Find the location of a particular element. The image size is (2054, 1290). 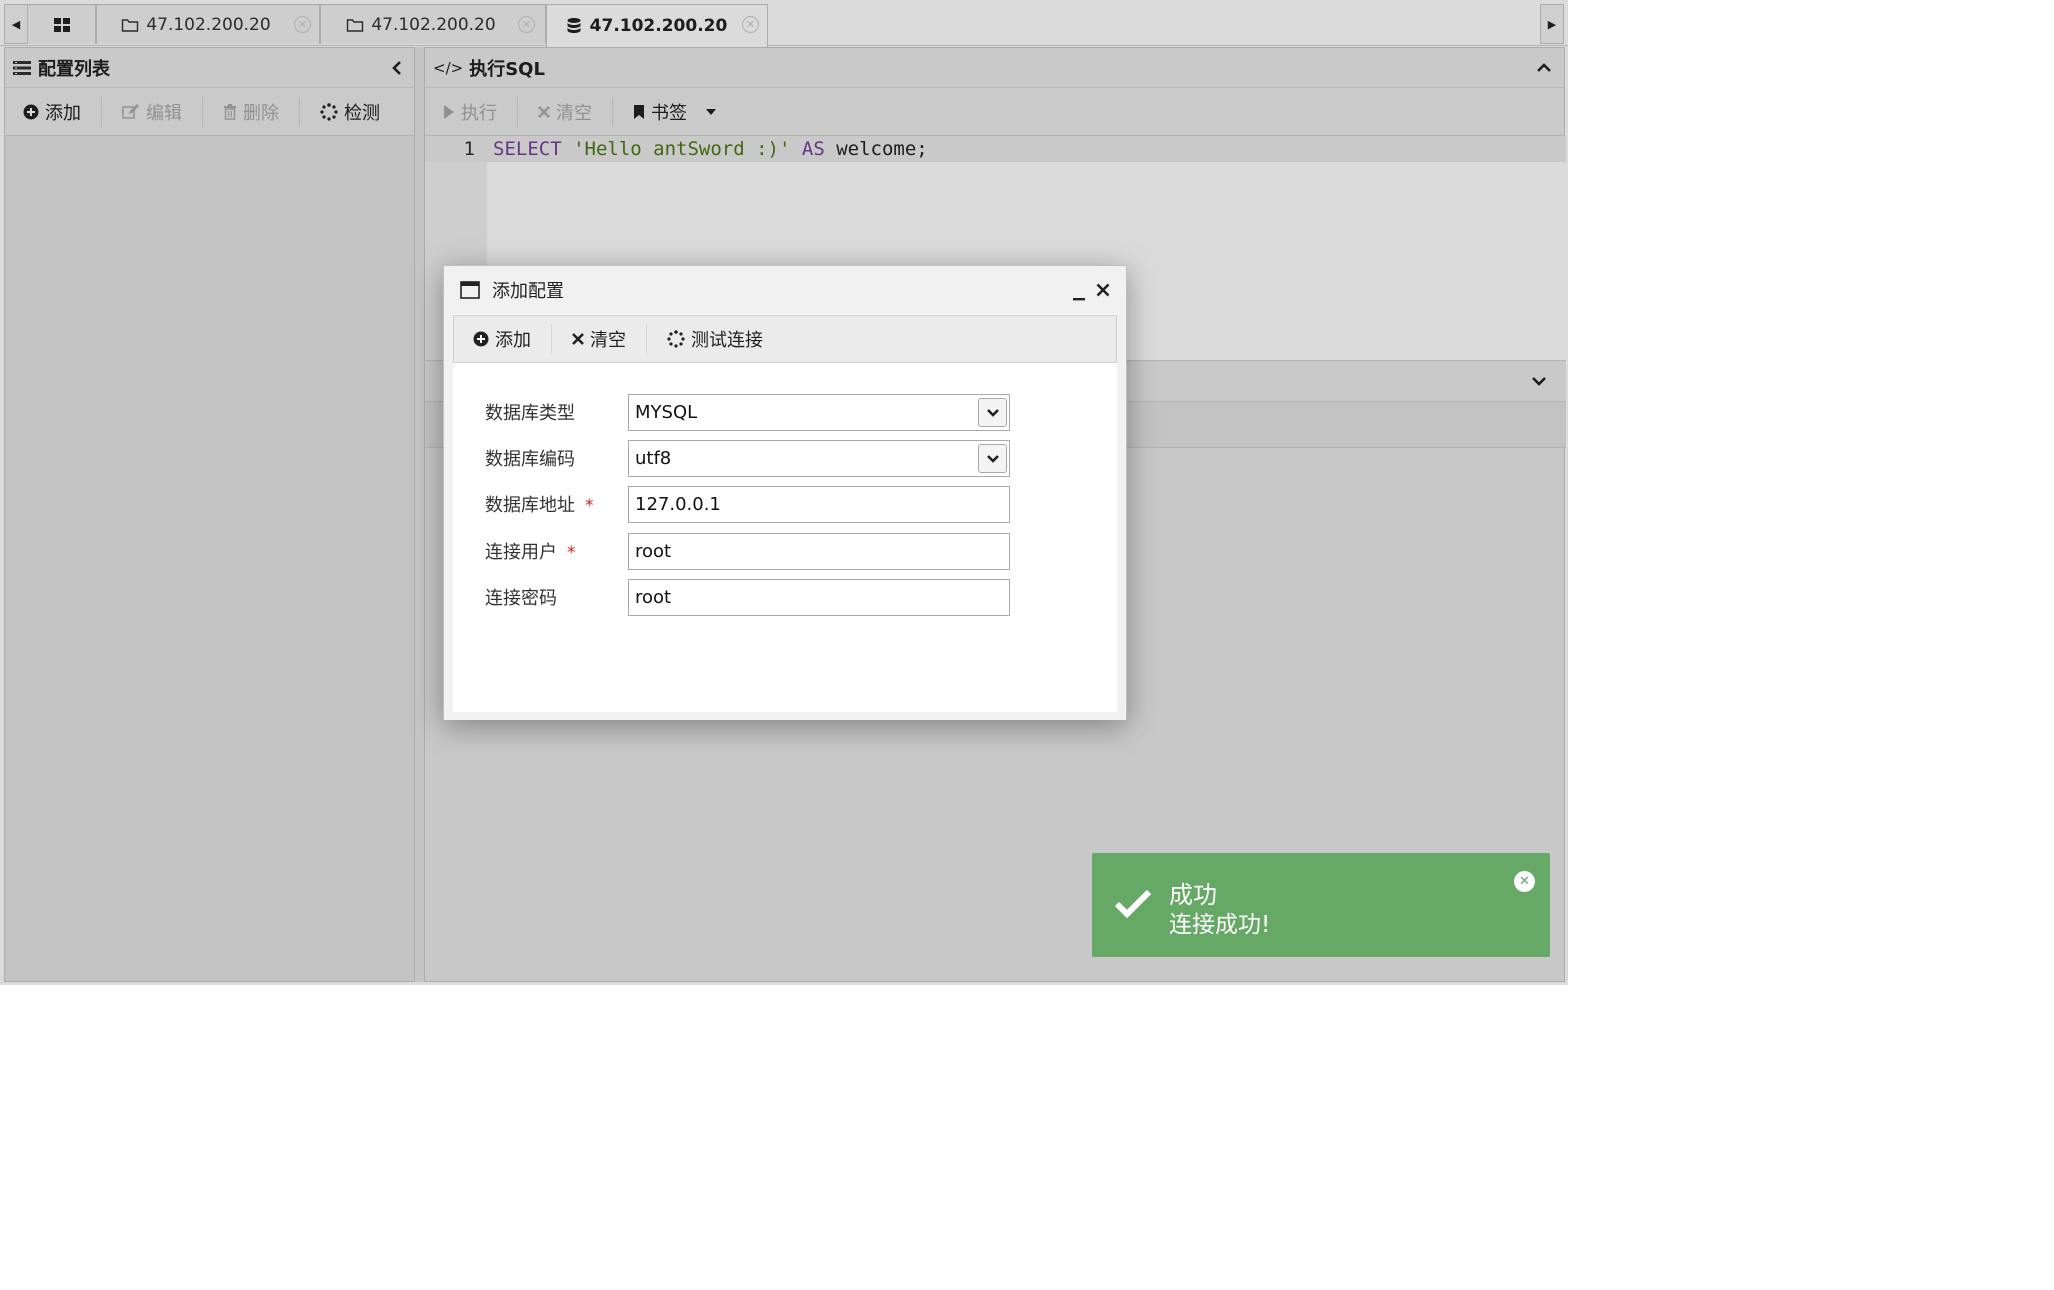

db-user-row: 连接用户 * root is located at coordinates (765, 551).